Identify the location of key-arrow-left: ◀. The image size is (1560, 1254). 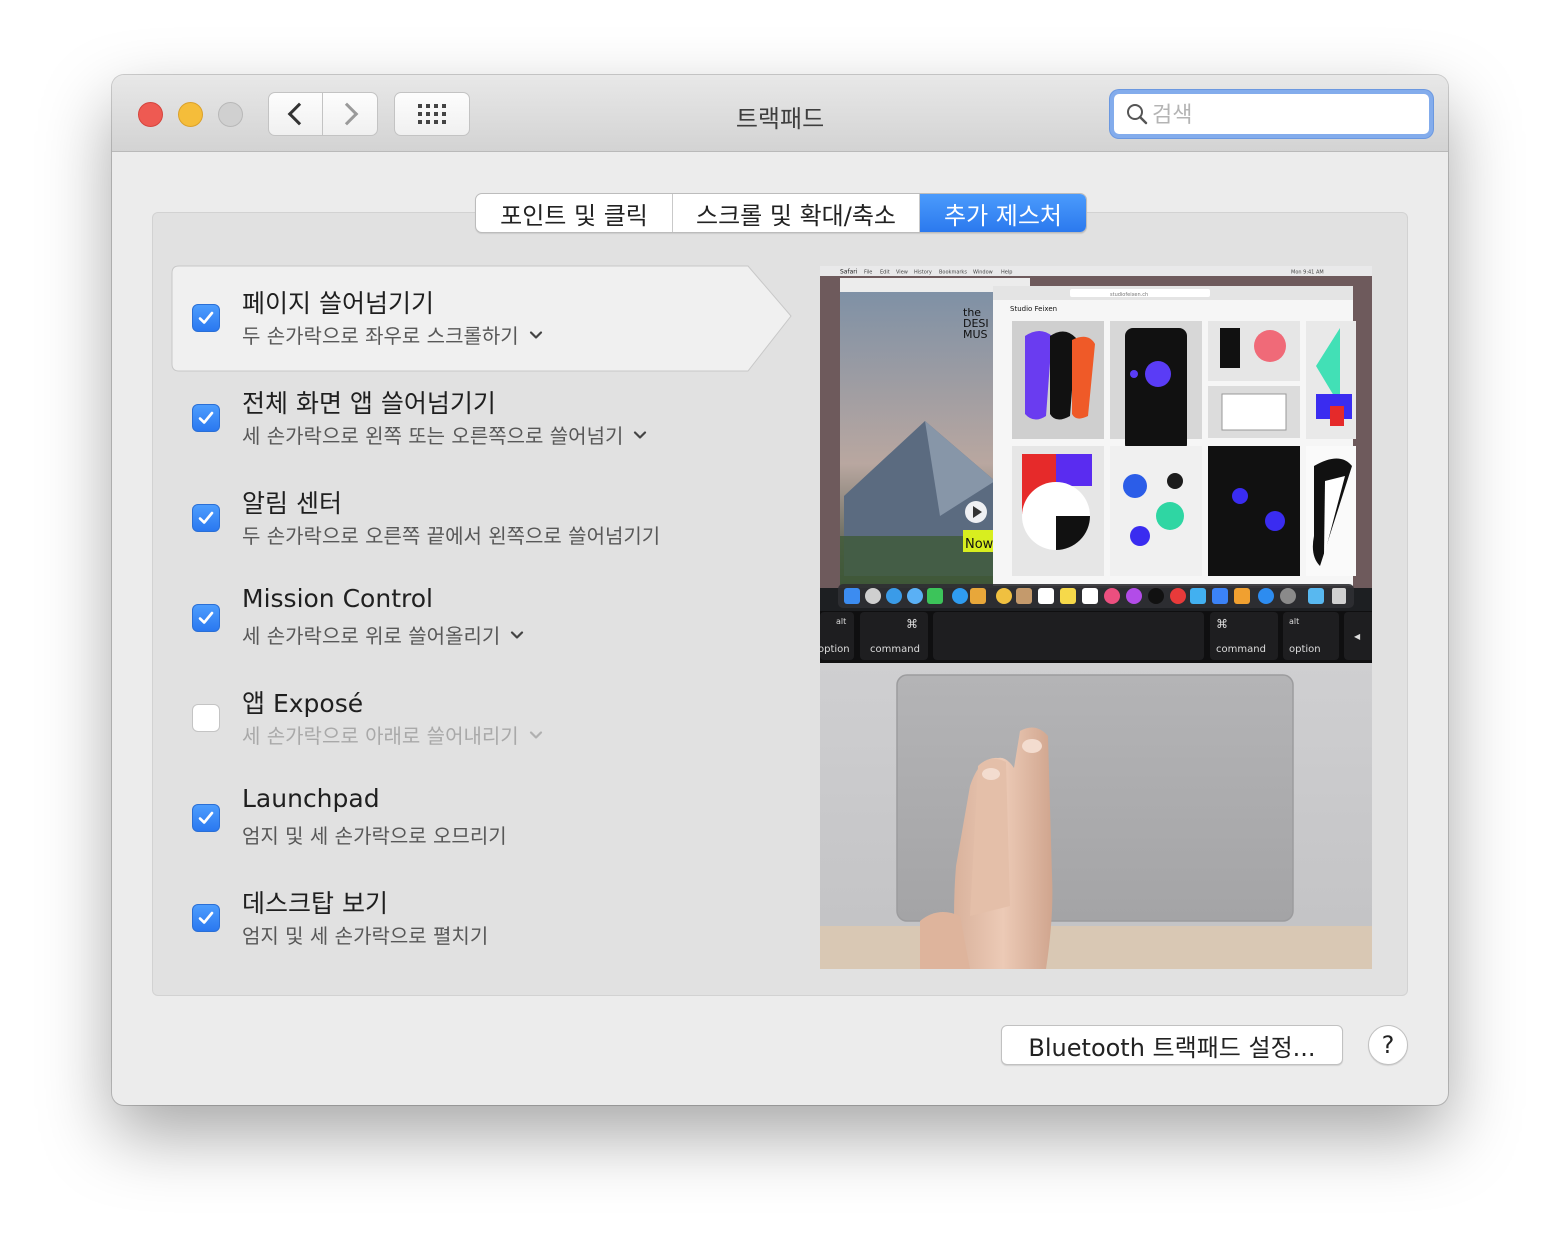
(1357, 636).